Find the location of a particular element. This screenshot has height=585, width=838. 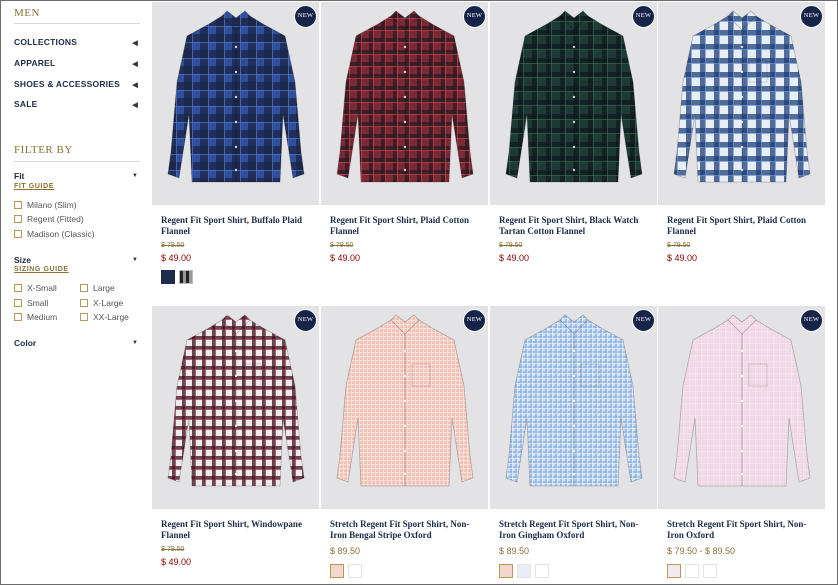

option-label: Medium is located at coordinates (42, 317).